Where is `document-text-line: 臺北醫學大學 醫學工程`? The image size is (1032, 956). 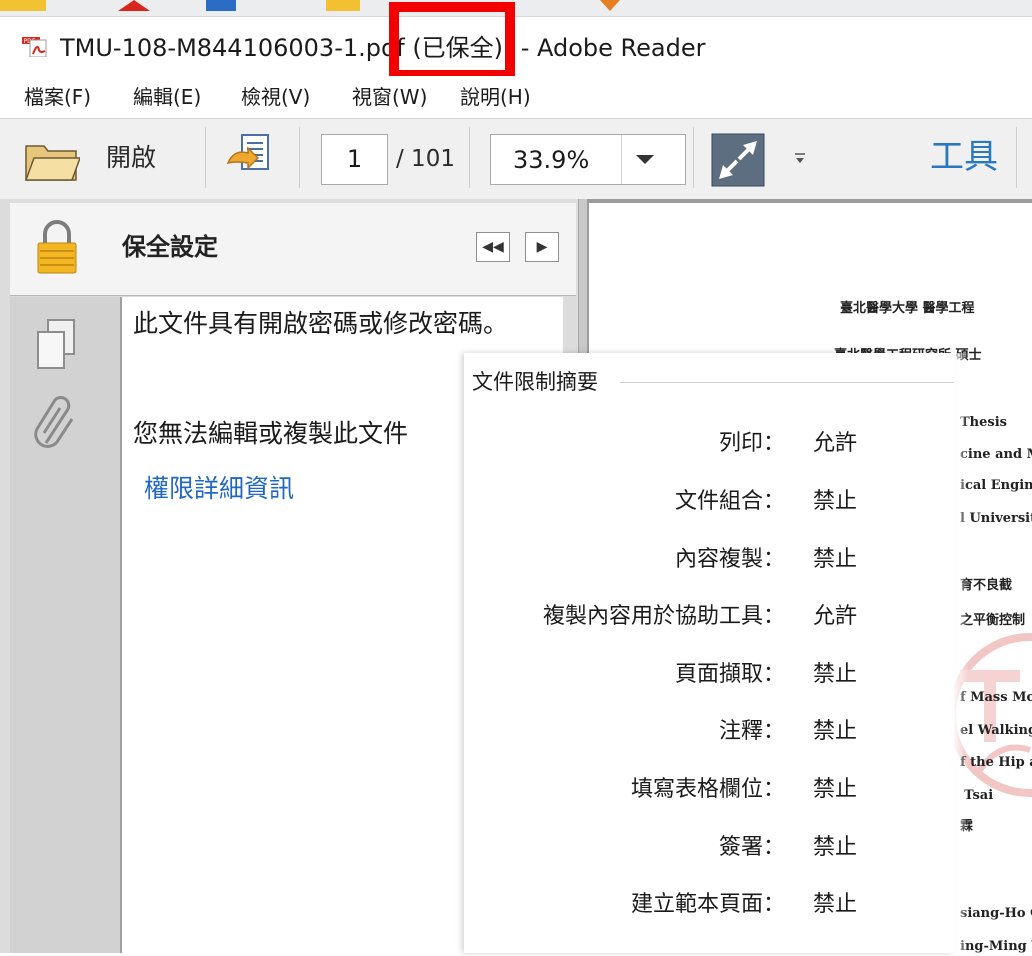
document-text-line: 臺北醫學大學 醫學工程 is located at coordinates (907, 308).